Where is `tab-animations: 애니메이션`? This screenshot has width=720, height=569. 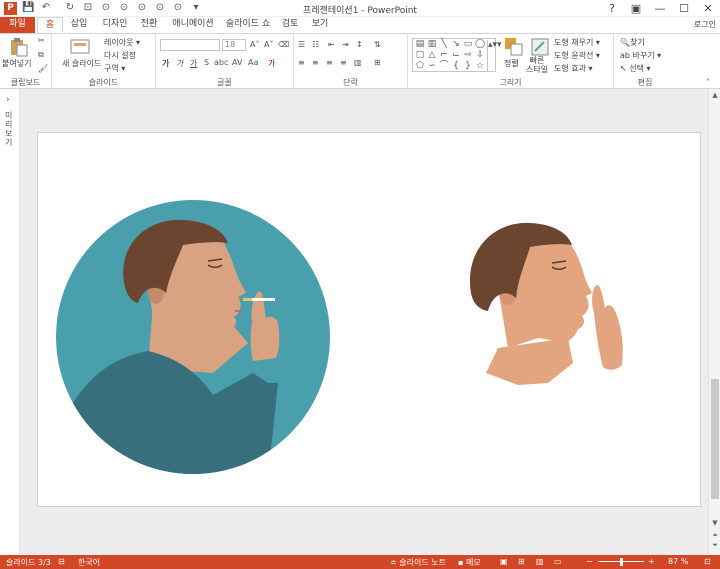
tab-animations: 애니메이션 is located at coordinates (193, 25).